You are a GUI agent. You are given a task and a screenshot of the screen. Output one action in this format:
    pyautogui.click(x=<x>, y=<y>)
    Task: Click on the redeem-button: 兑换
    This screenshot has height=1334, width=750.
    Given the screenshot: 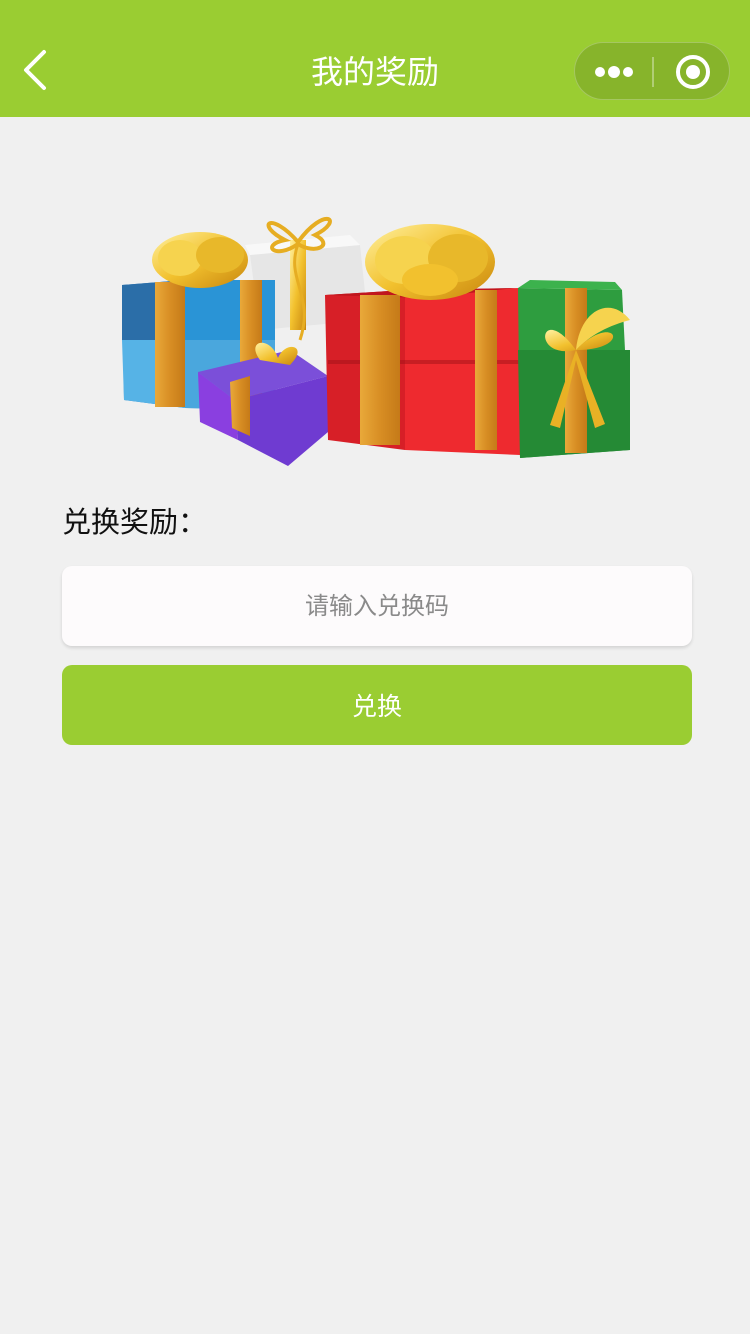 What is the action you would take?
    pyautogui.click(x=377, y=705)
    